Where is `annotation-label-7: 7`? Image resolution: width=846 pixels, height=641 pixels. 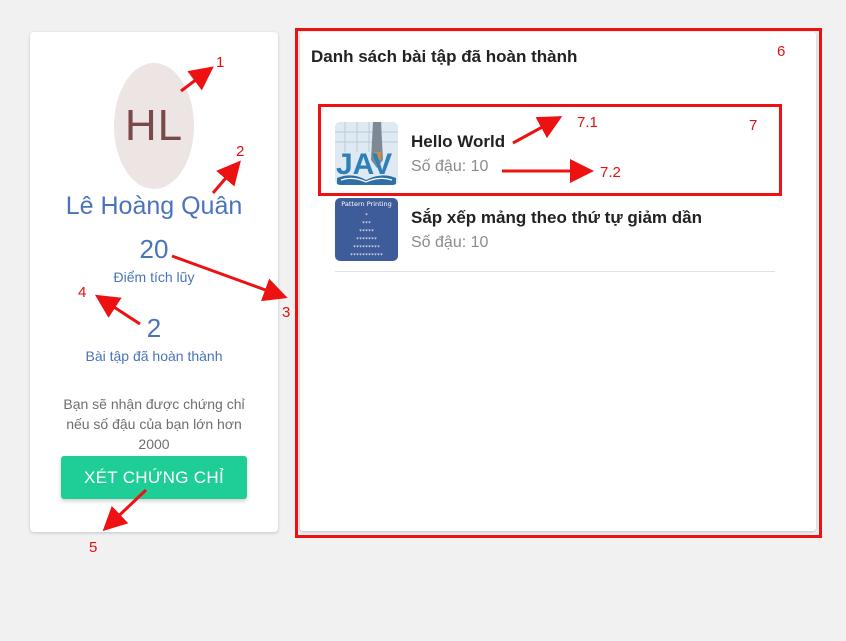
annotation-label-7: 7 is located at coordinates (753, 125).